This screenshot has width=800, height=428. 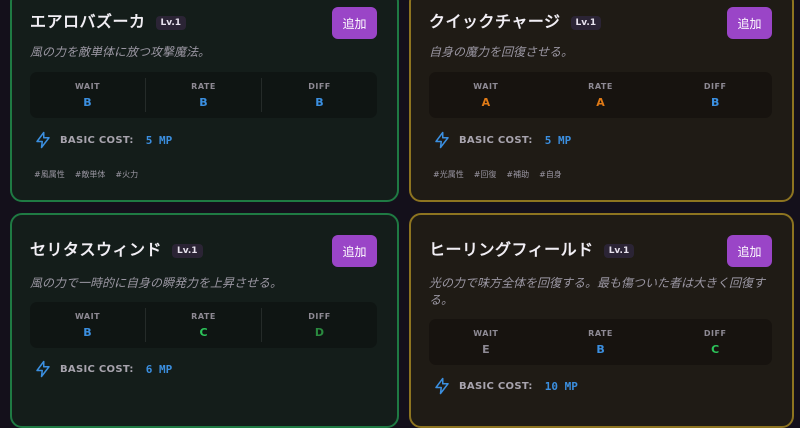 I want to click on stat-rate: RATE A, so click(x=600, y=95).